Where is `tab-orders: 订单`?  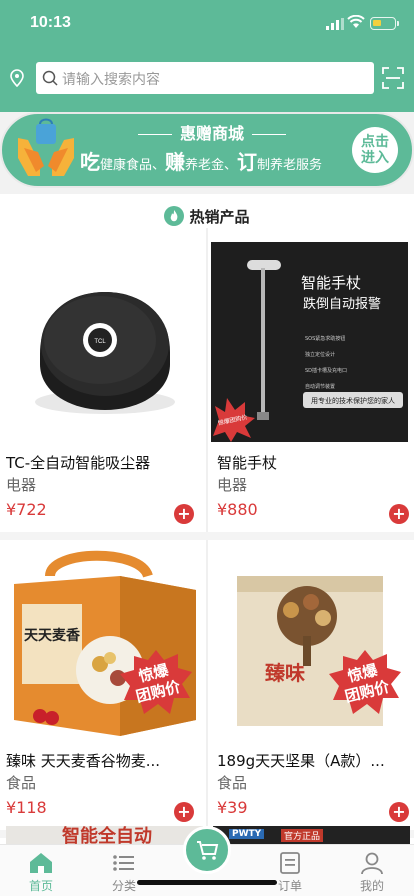
tab-orders: 订单 is located at coordinates (290, 872).